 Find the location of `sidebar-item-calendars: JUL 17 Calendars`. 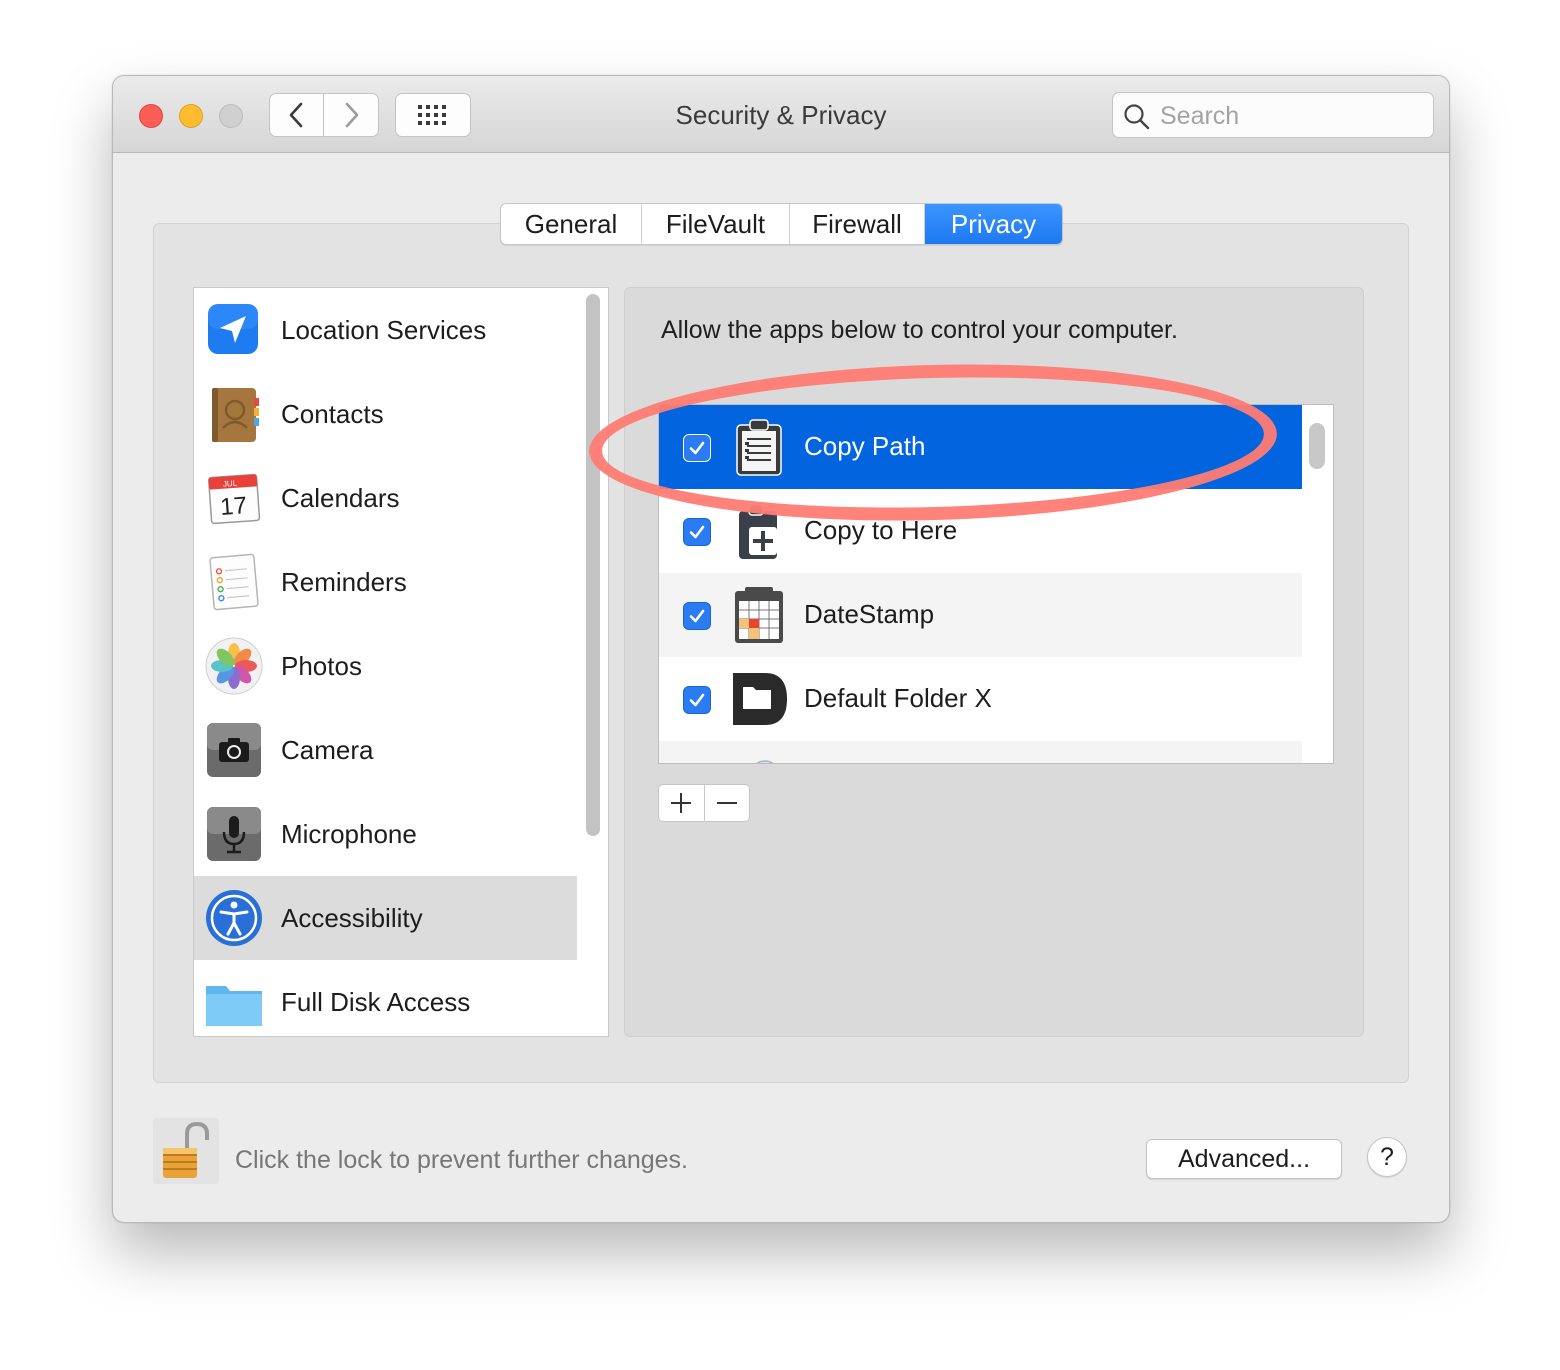

sidebar-item-calendars: JUL 17 Calendars is located at coordinates (385, 498).